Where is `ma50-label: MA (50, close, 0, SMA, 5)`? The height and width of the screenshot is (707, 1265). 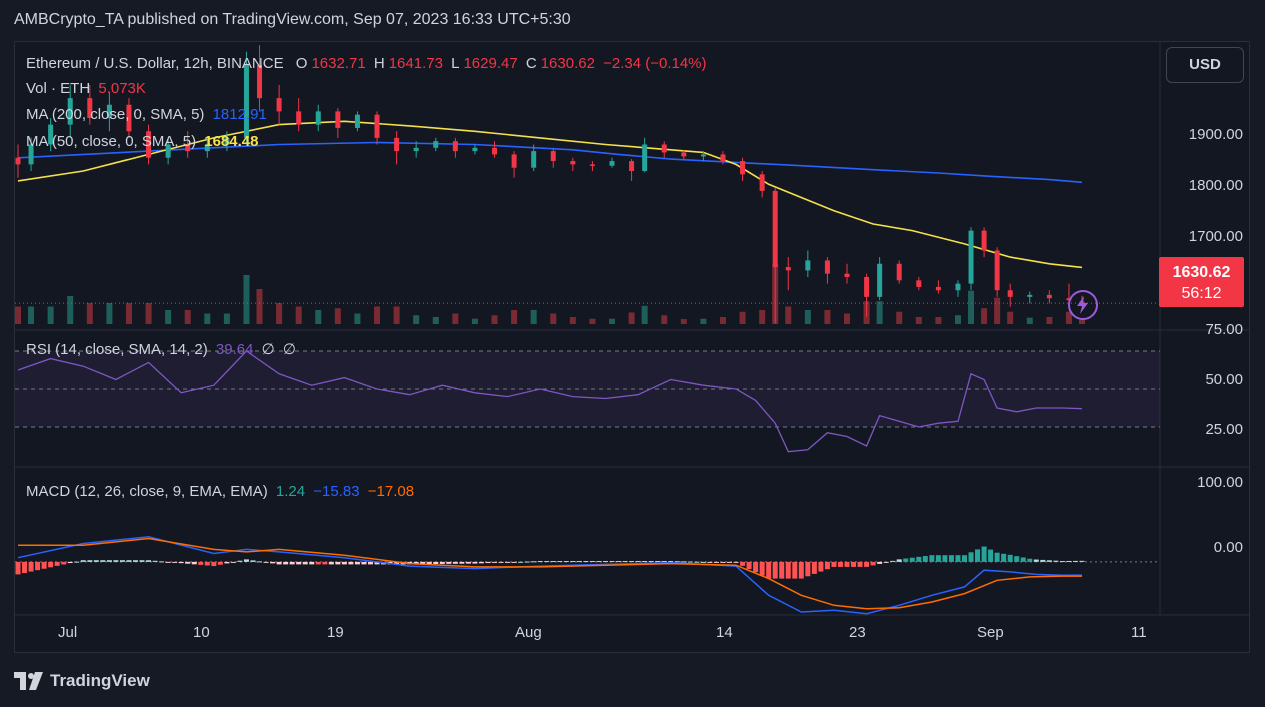
ma50-label: MA (50, close, 0, SMA, 5) is located at coordinates (111, 141).